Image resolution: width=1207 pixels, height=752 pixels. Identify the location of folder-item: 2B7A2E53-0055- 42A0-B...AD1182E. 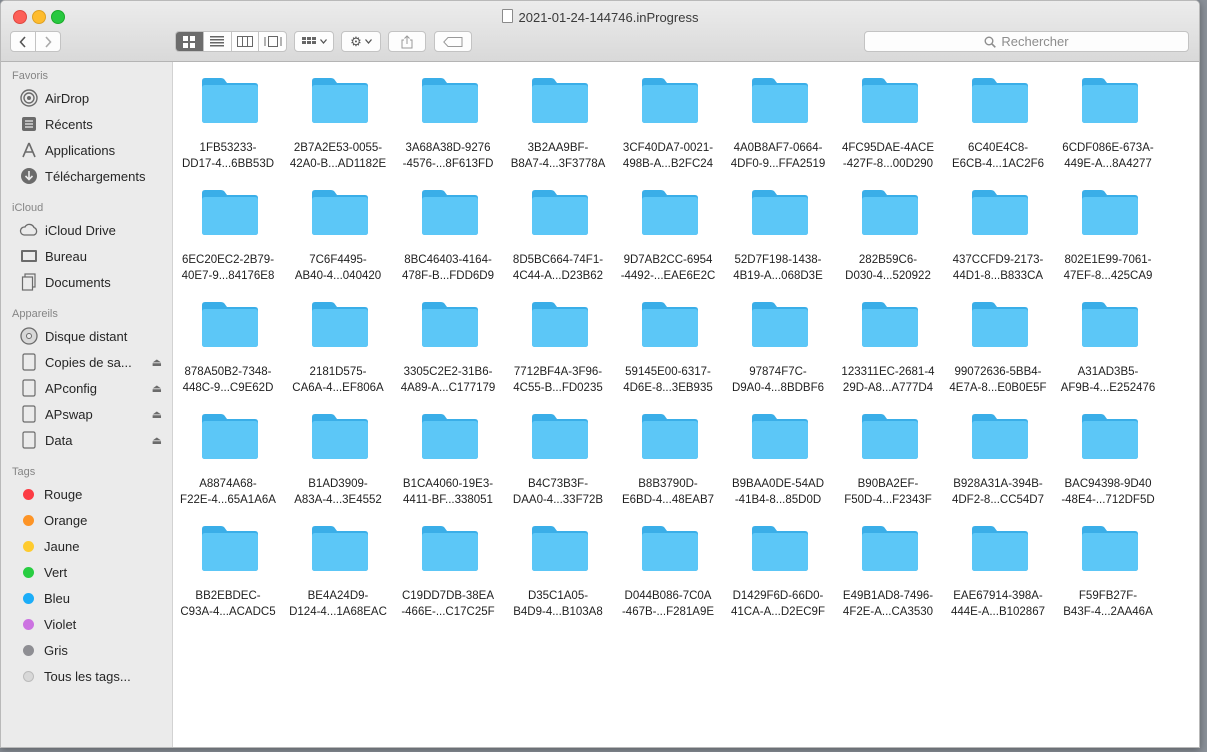
(338, 131).